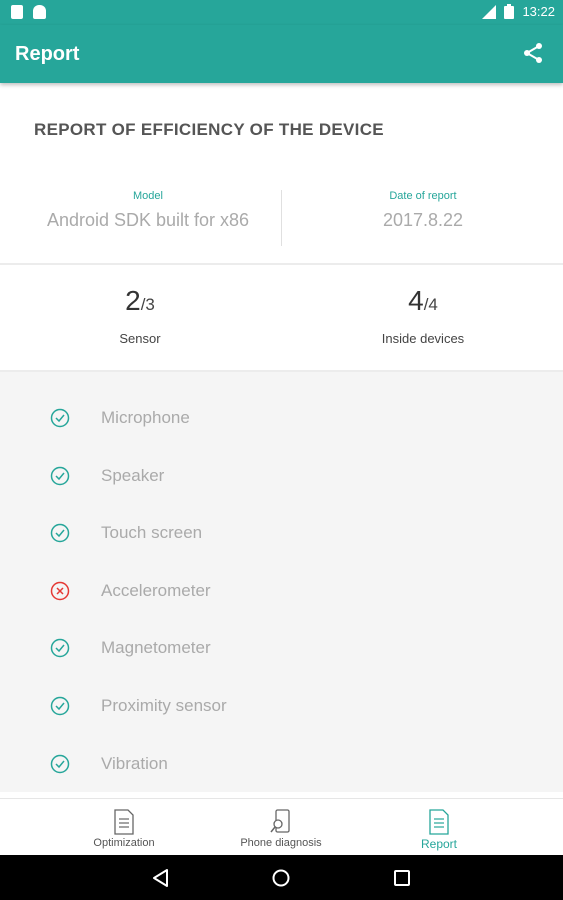 This screenshot has height=900, width=563. What do you see at coordinates (148, 220) in the screenshot?
I see `model-value: Android SDK built for x86` at bounding box center [148, 220].